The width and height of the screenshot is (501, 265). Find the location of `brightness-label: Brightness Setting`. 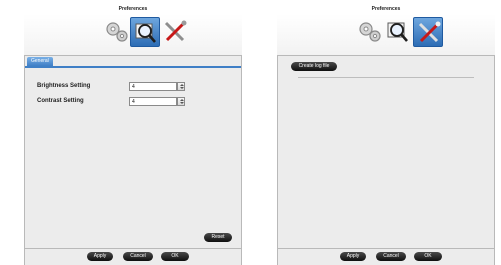

brightness-label: Brightness Setting is located at coordinates (64, 86).